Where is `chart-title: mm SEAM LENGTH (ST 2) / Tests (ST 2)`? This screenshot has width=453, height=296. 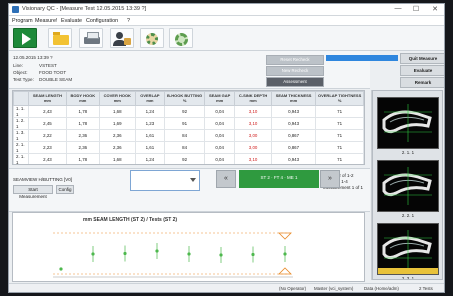 chart-title: mm SEAM LENGTH (ST 2) / Tests (ST 2) is located at coordinates (130, 220).